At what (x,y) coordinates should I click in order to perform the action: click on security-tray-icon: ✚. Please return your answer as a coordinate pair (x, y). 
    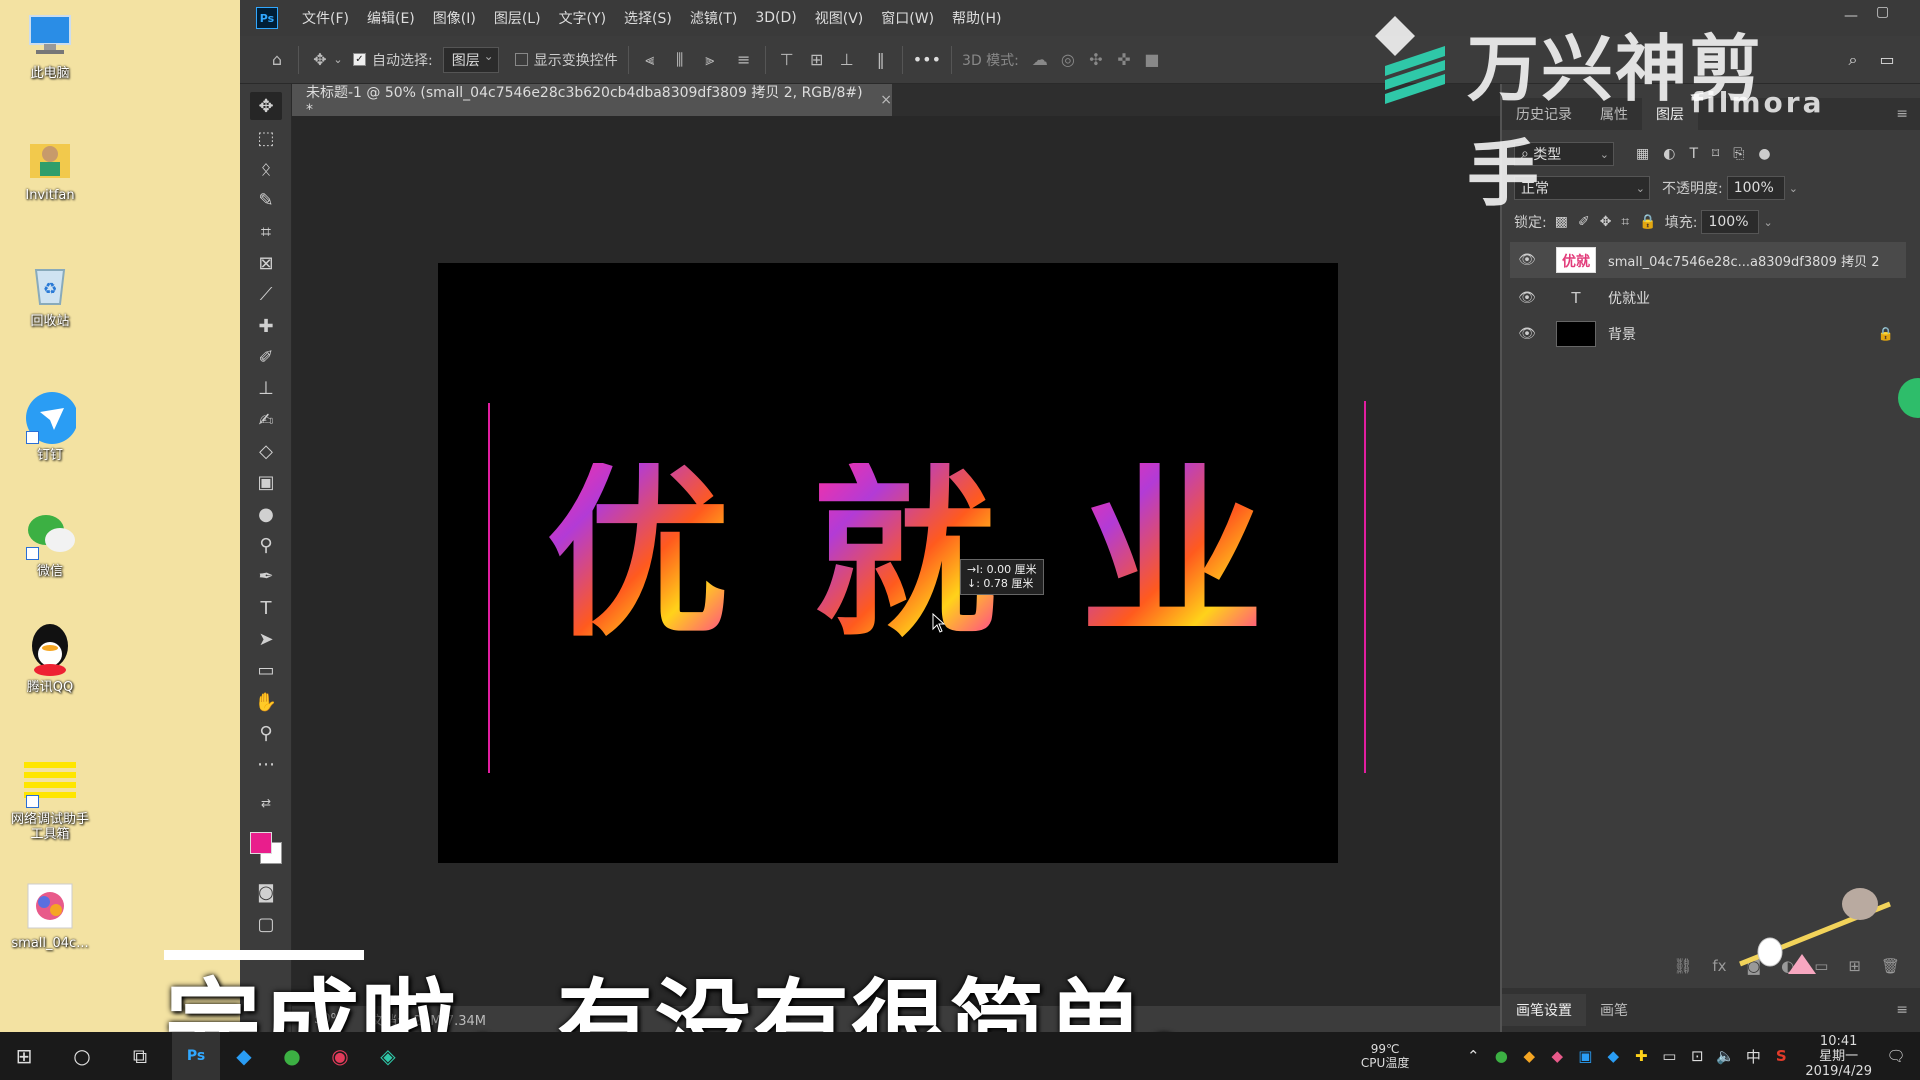
    Looking at the image, I should click on (1641, 1056).